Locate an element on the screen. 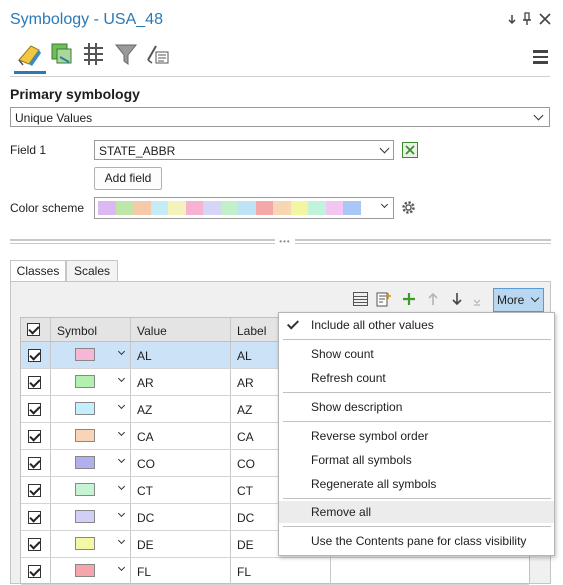 The height and width of the screenshot is (585, 563). symbology-method-select: Unique Values is located at coordinates (280, 117).